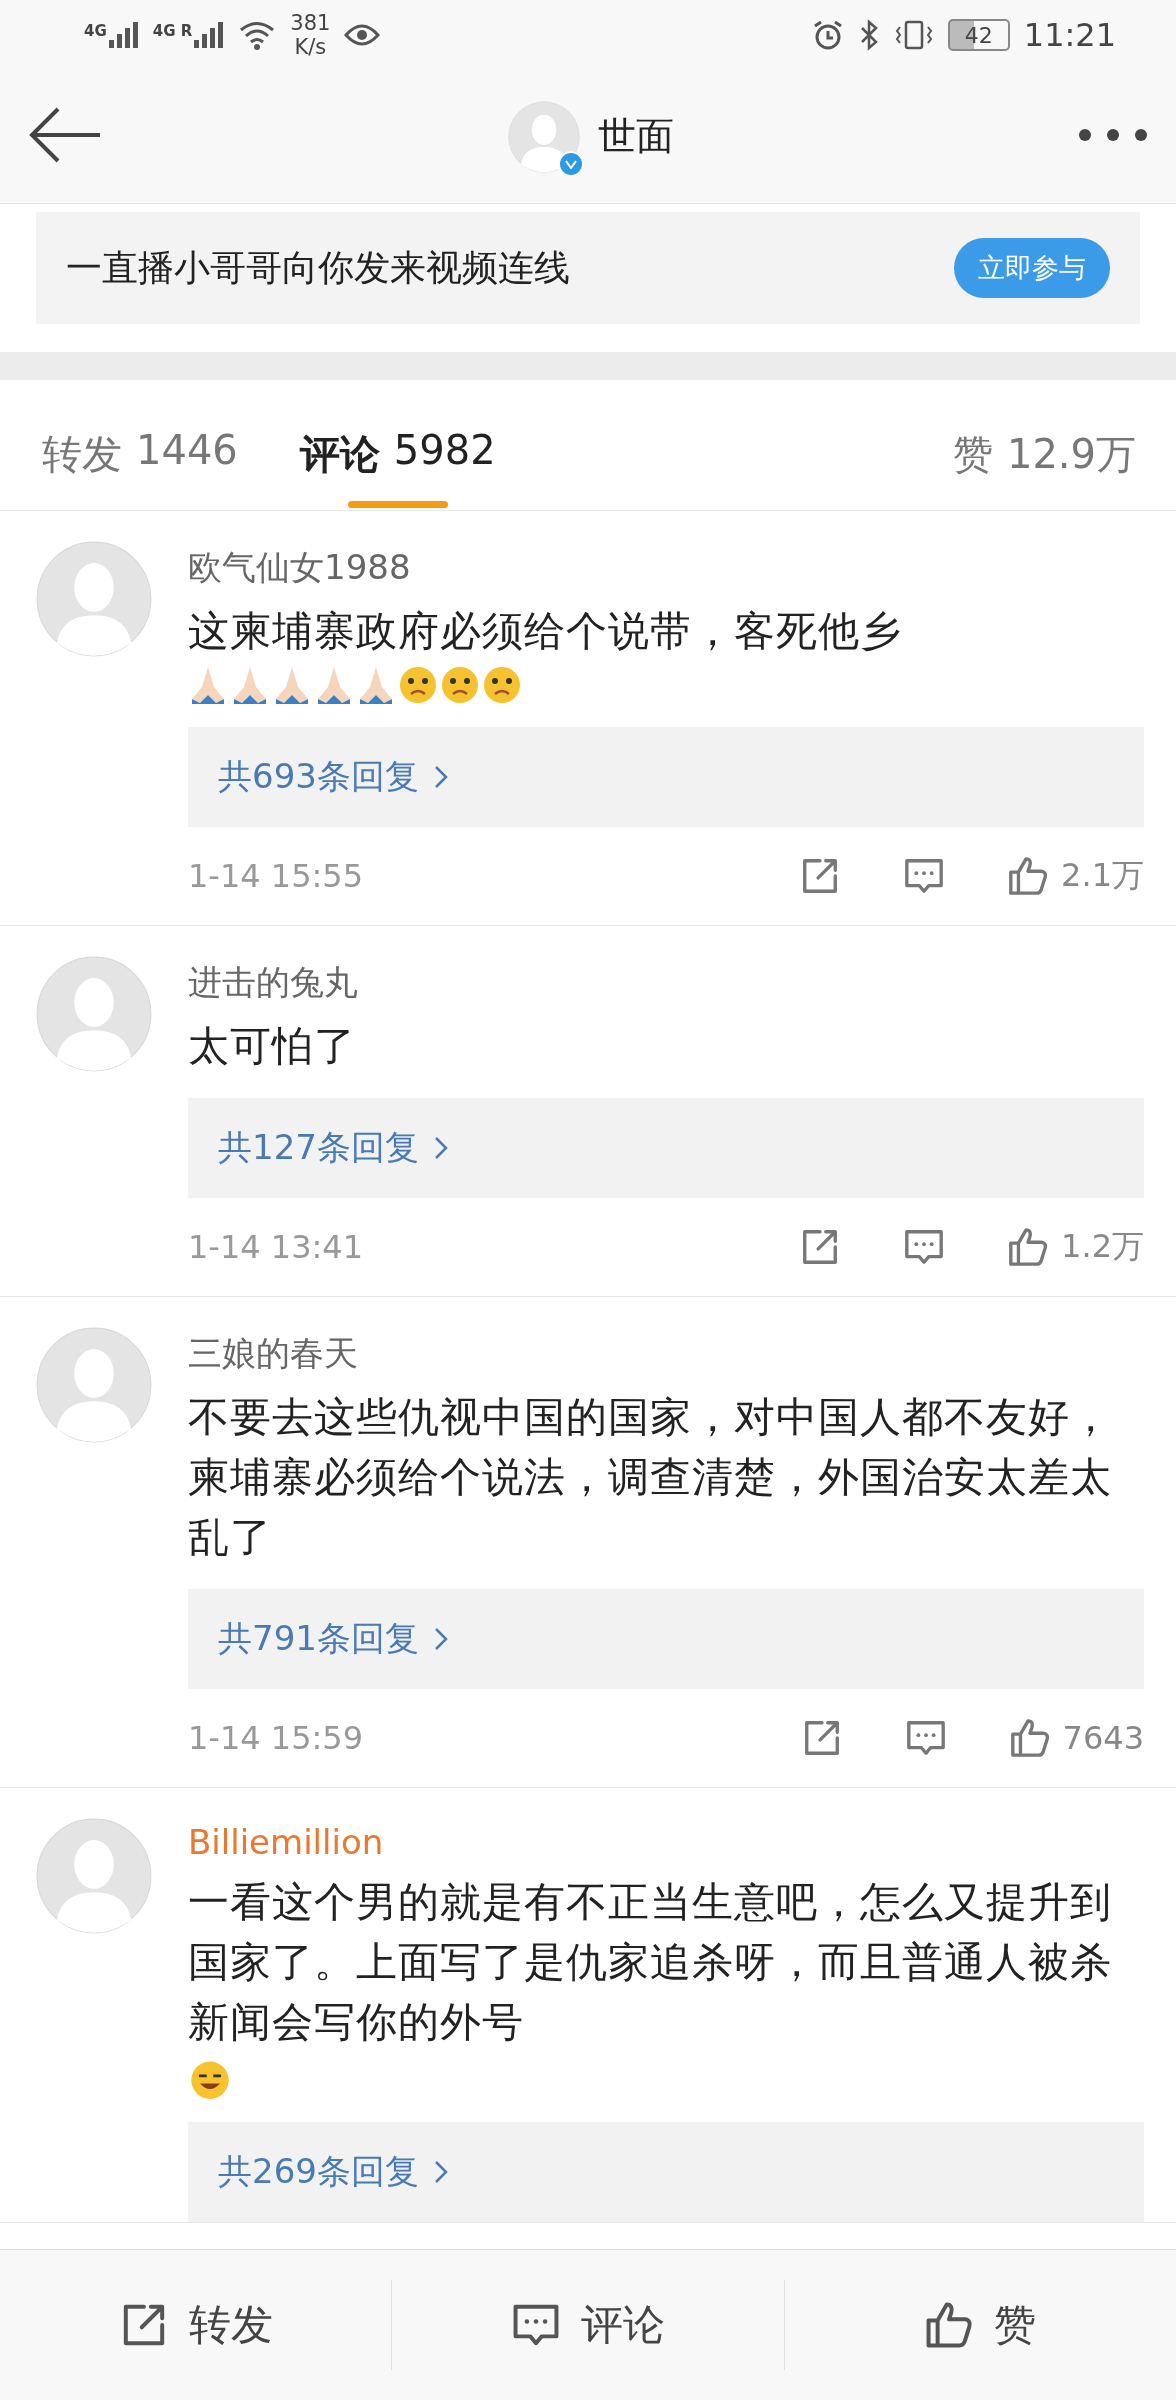 Image resolution: width=1176 pixels, height=2400 pixels. What do you see at coordinates (272, 1046) in the screenshot?
I see `comment-text: 太可怕了` at bounding box center [272, 1046].